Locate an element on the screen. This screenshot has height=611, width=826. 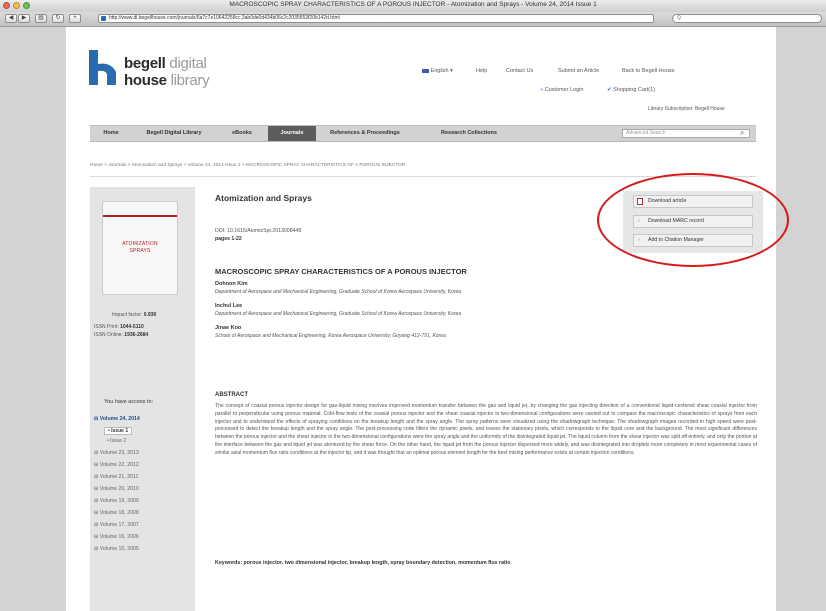
nav-research-collections: Research Collections is located at coordinates (469, 133).